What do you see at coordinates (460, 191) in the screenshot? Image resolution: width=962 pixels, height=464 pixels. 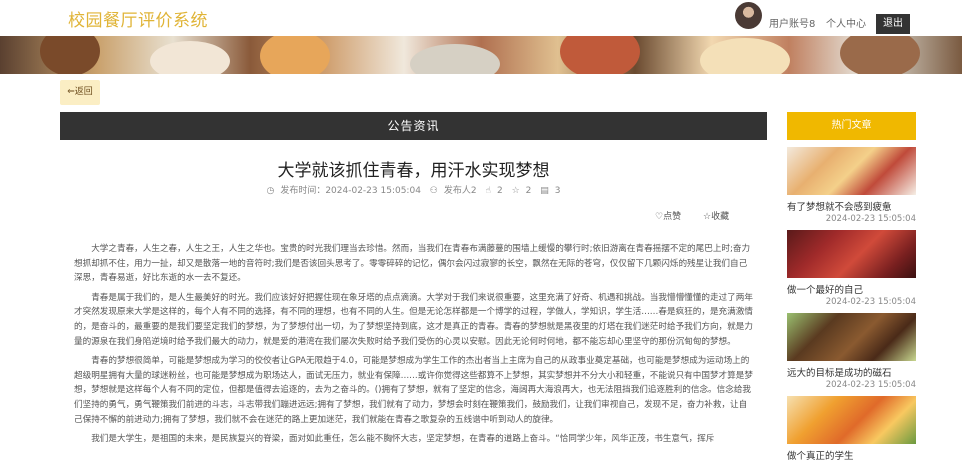 I see `publisher: 发布人2` at bounding box center [460, 191].